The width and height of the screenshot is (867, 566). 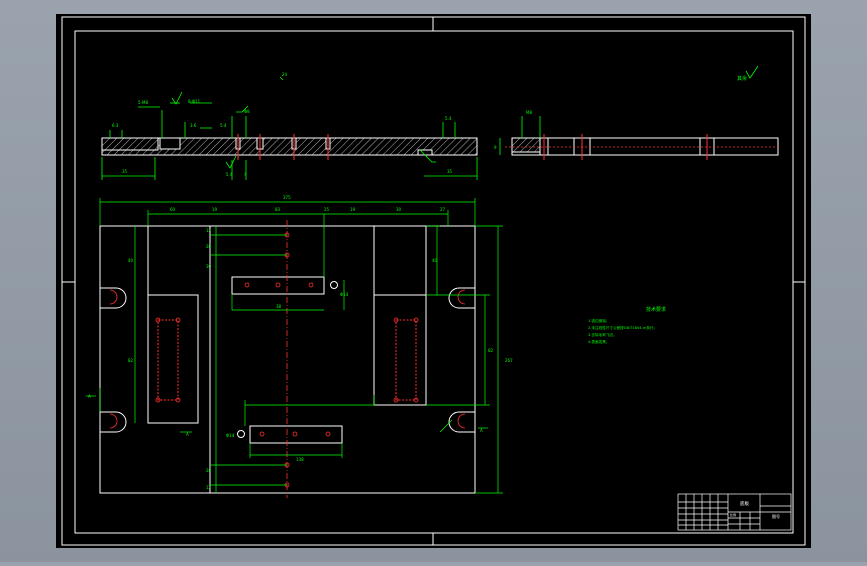 What do you see at coordinates (602, 334) in the screenshot?
I see `tech-req-line-3: 3.去除毛刺飞边。` at bounding box center [602, 334].